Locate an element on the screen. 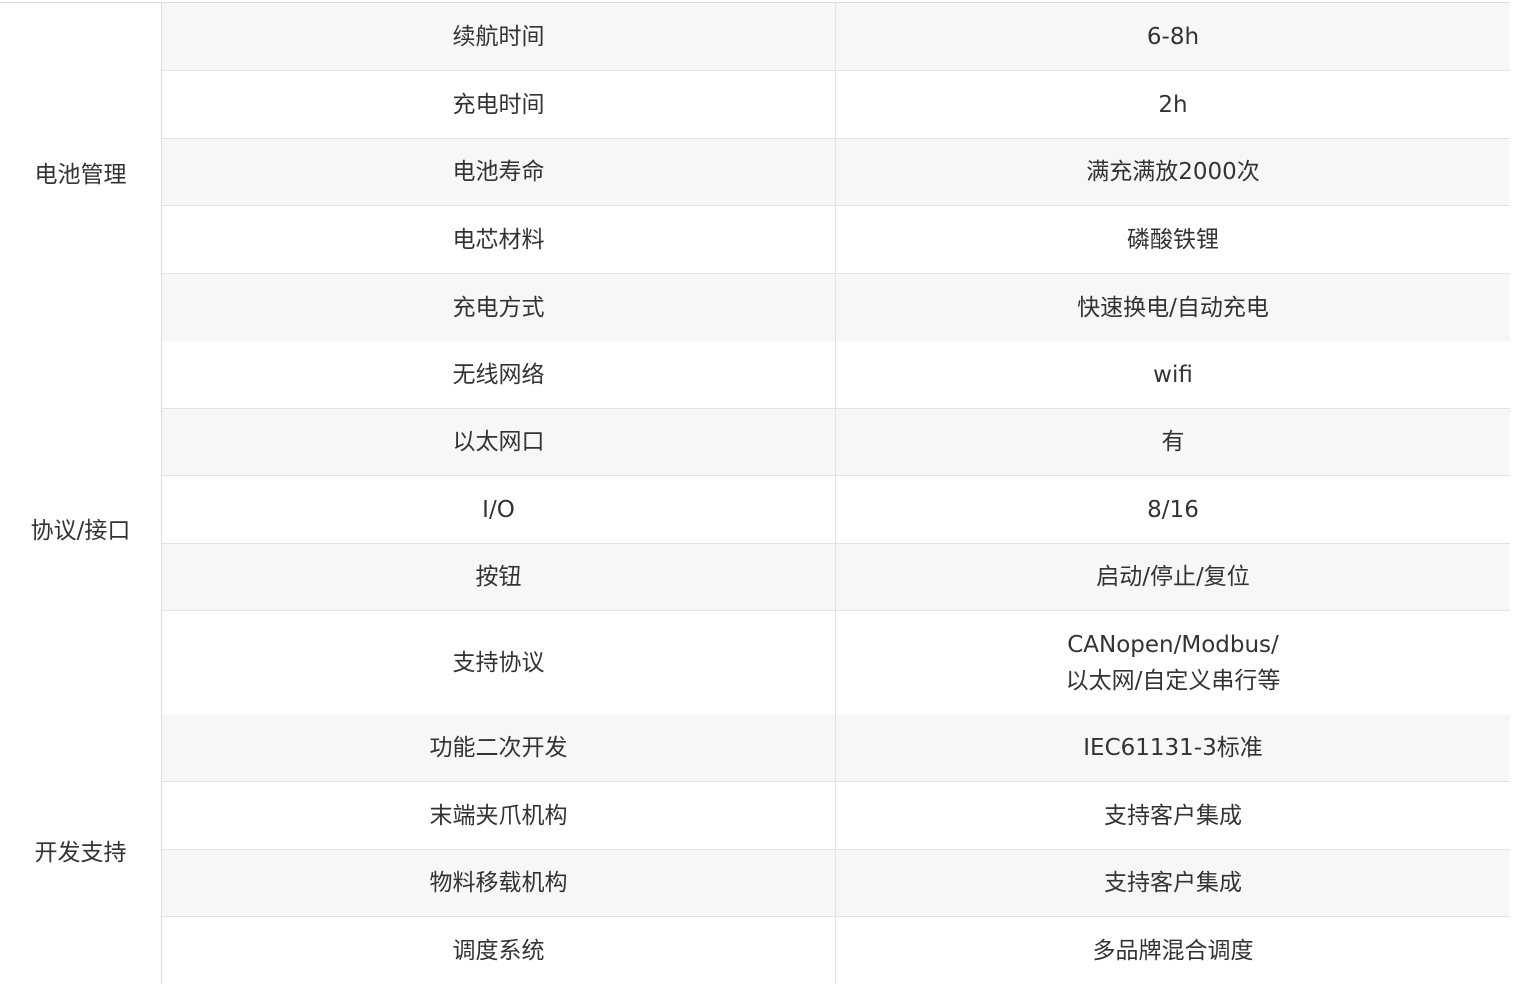 The image size is (1515, 984). spec-value: 满充满放2000次 is located at coordinates (1173, 172).